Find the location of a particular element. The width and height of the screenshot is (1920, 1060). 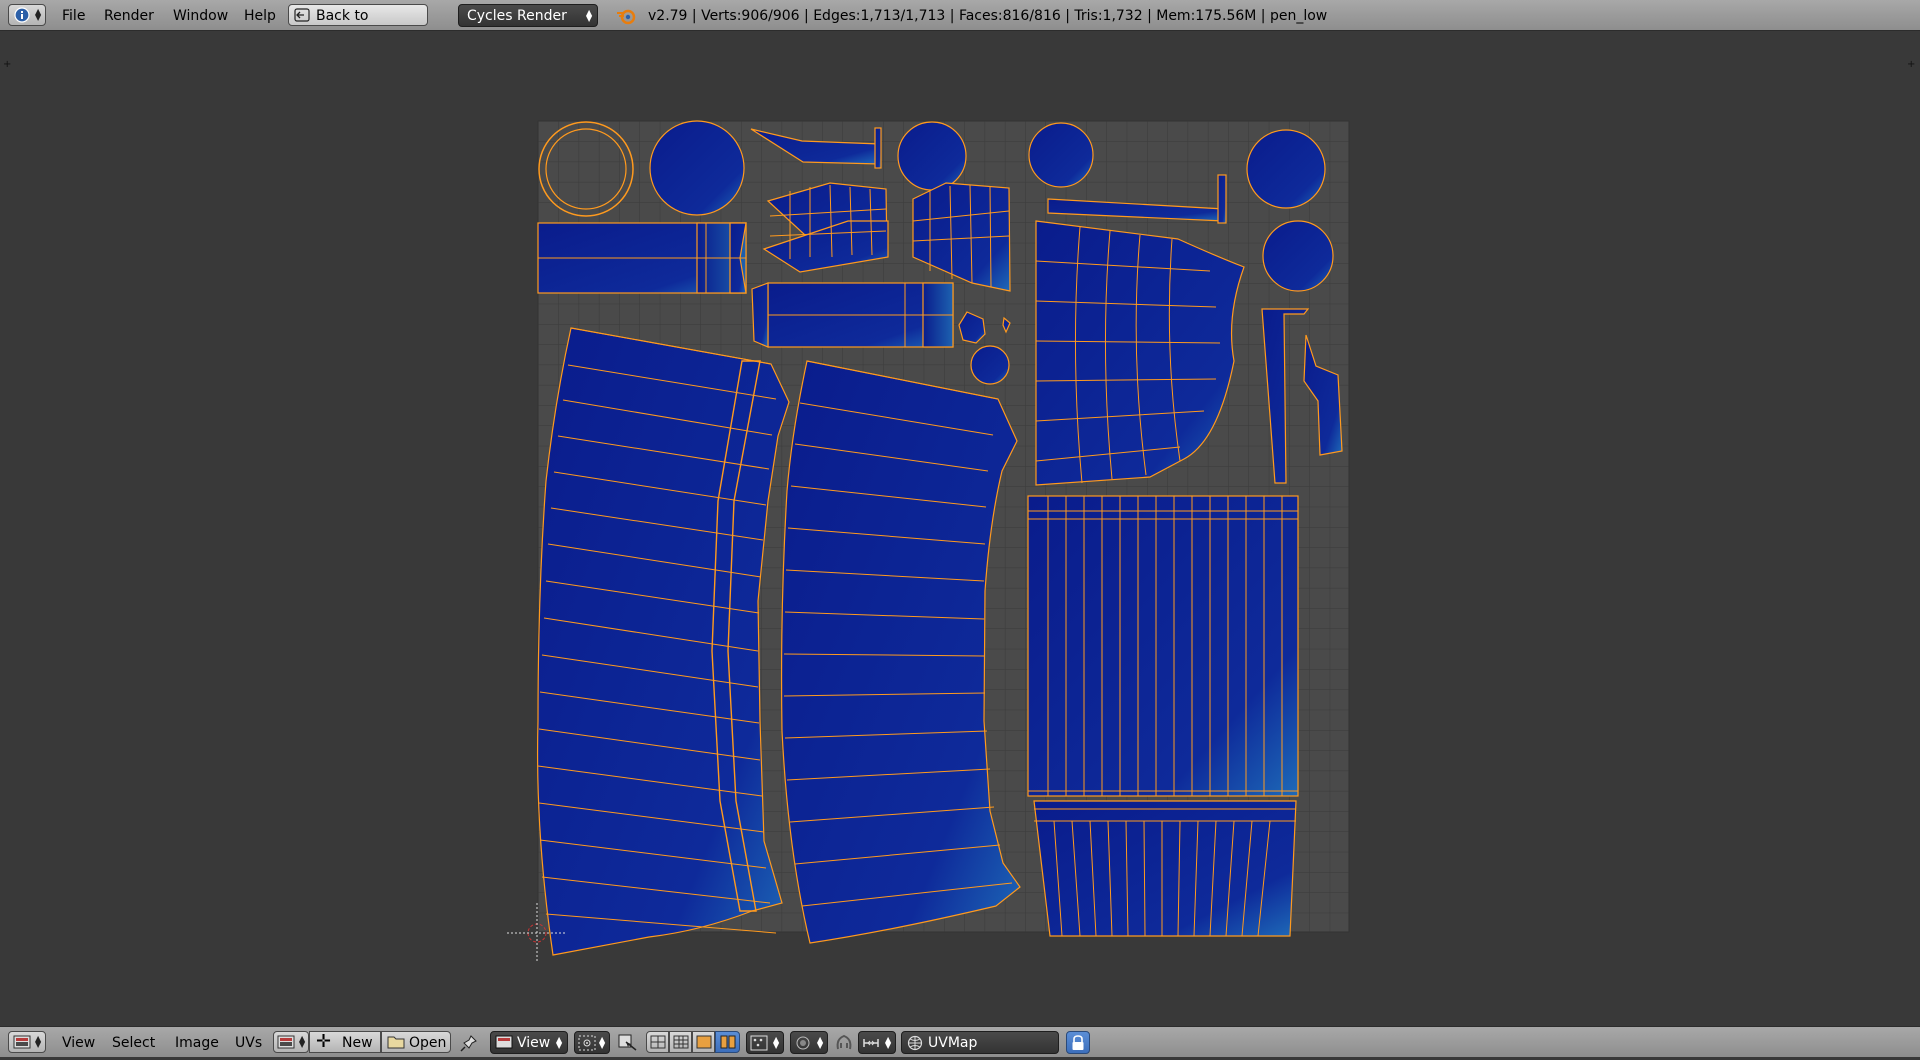

back-to-previous-button: Back to Previous is located at coordinates (358, 25).